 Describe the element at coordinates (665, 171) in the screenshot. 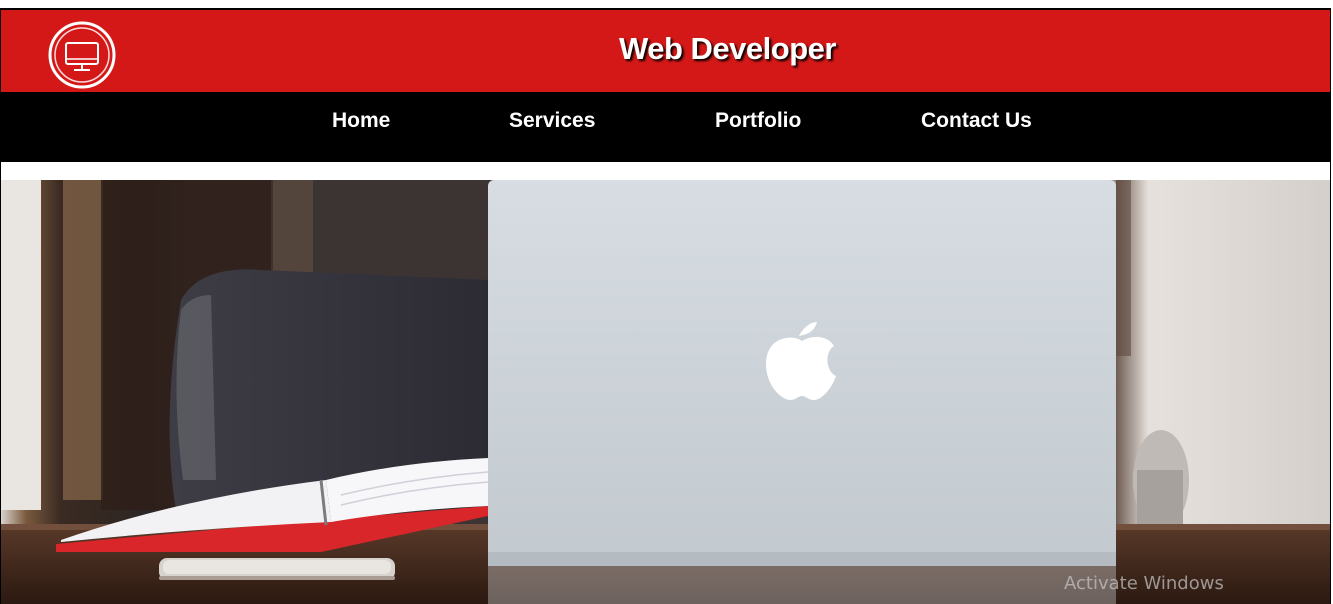

I see `nav-spacer` at that location.